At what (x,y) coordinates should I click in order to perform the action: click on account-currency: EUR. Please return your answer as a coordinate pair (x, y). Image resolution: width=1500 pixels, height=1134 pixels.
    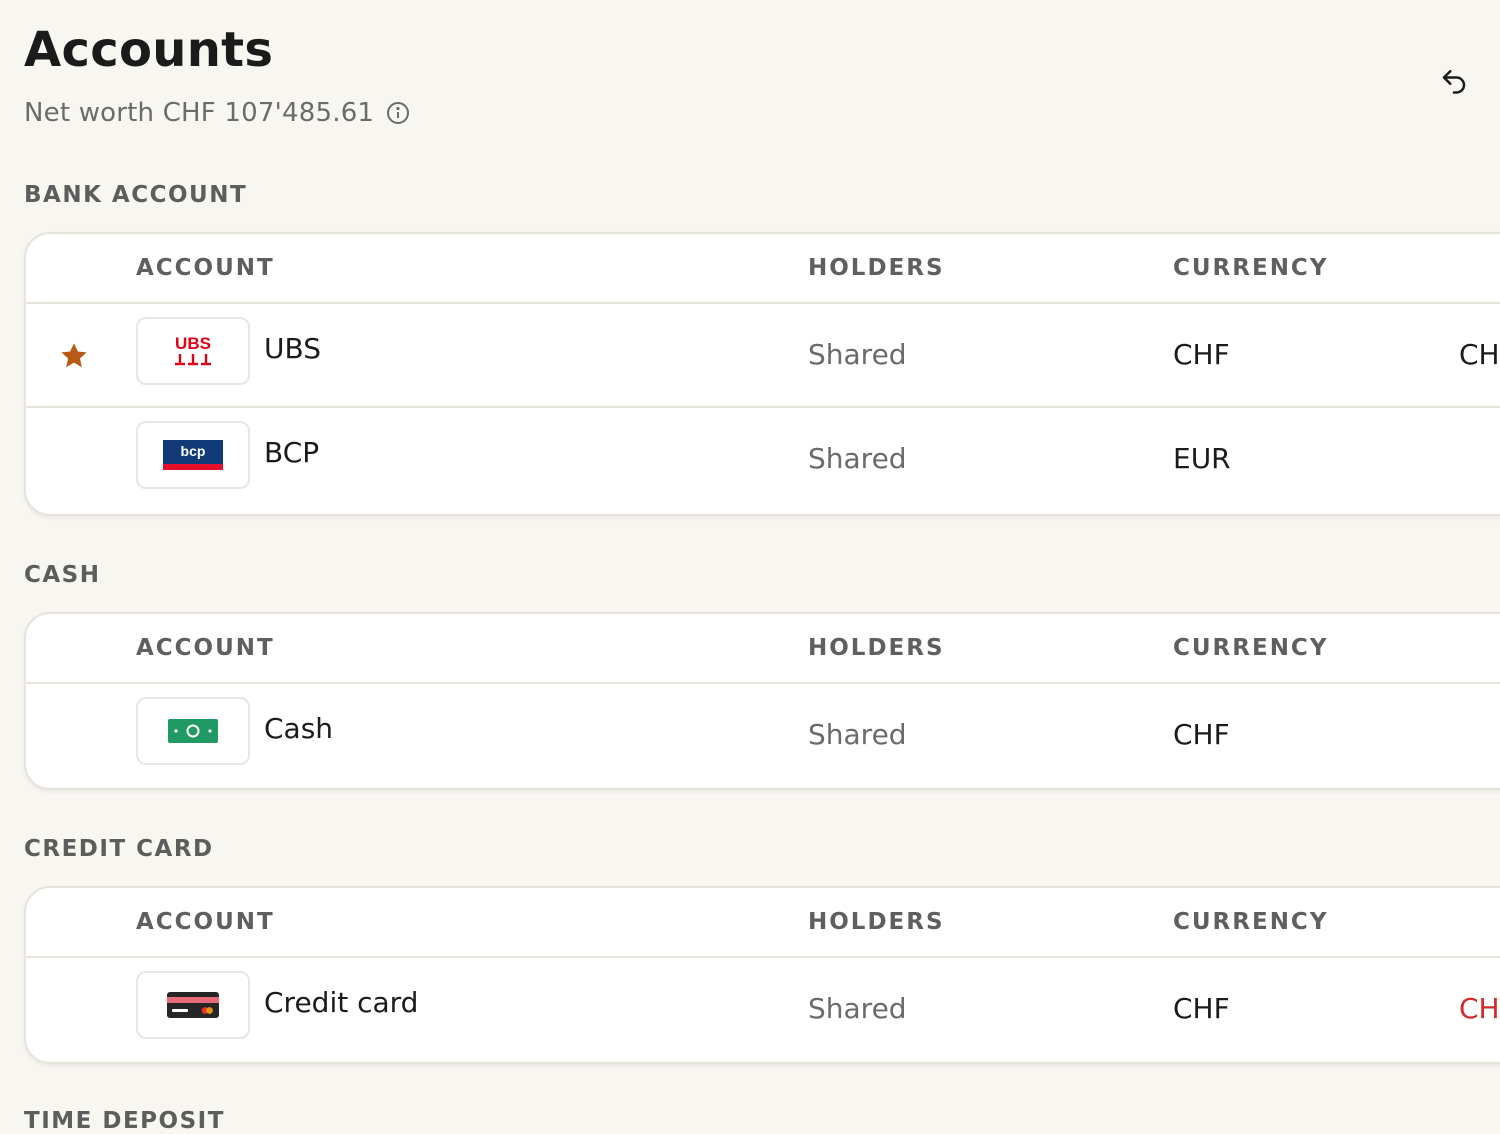
    Looking at the image, I should click on (1202, 458).